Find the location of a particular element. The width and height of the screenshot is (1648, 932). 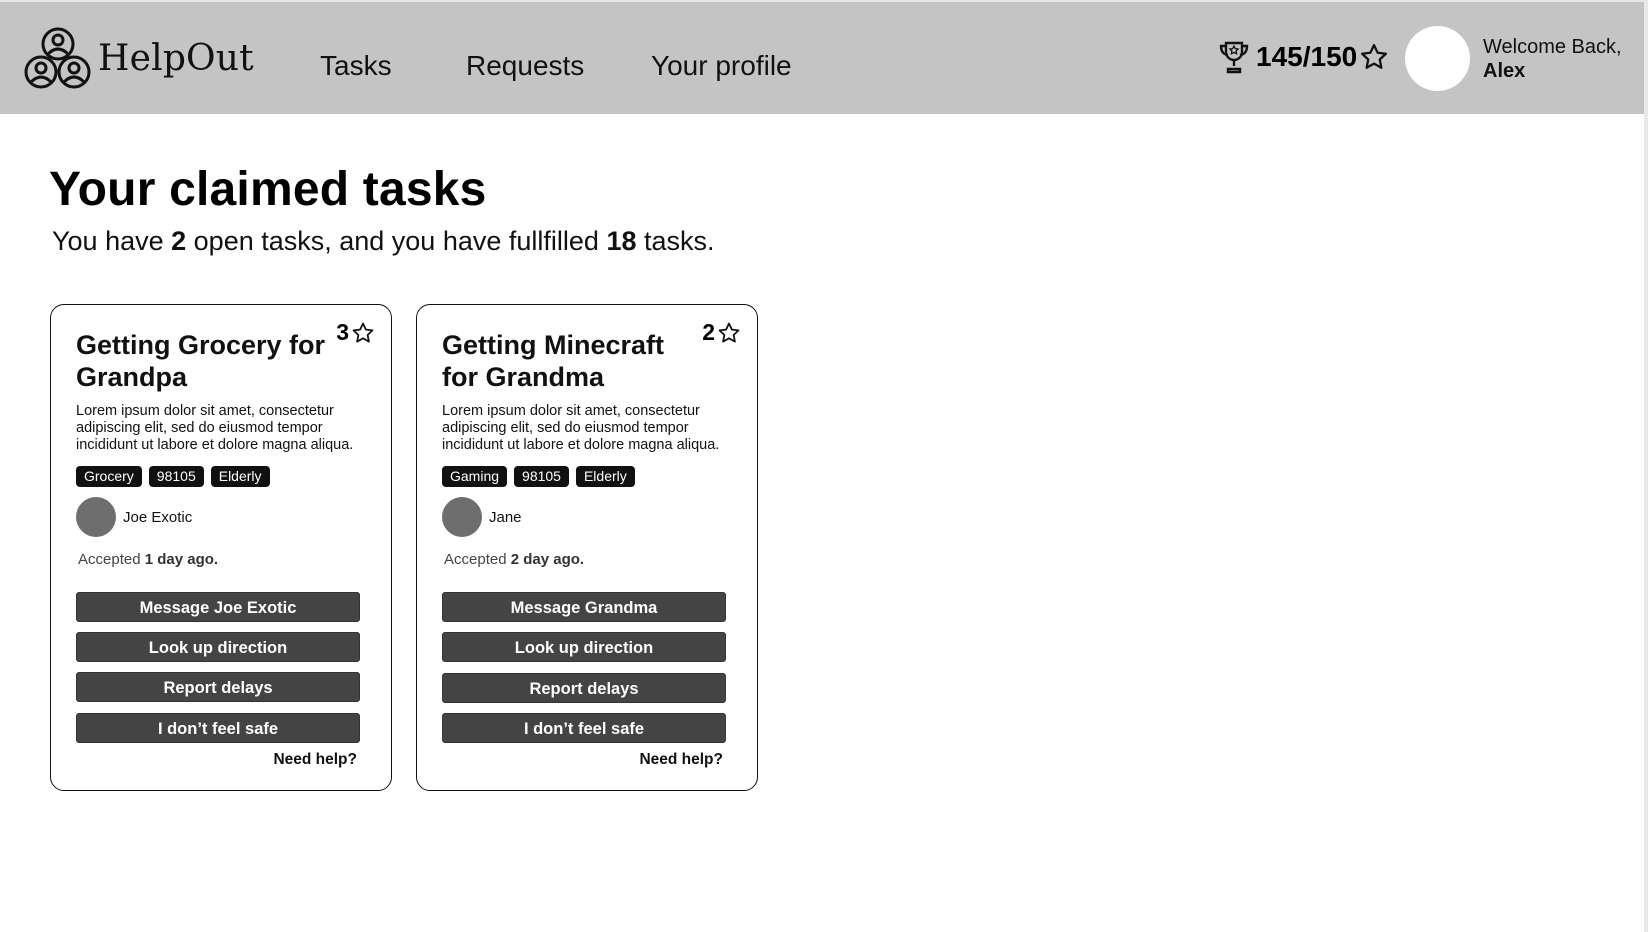

requester: Joe Exotic is located at coordinates (134, 517).